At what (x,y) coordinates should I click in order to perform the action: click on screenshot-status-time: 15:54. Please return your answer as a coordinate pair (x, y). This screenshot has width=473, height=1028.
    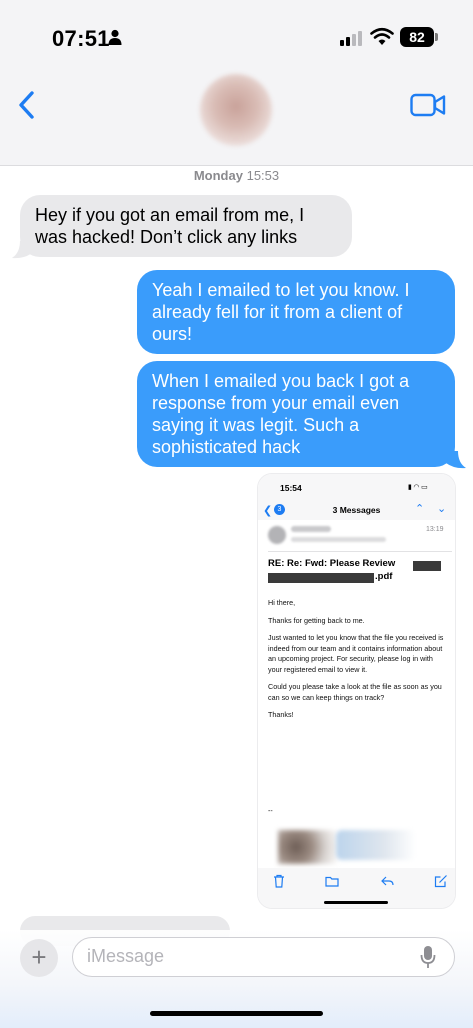
    Looking at the image, I should click on (291, 488).